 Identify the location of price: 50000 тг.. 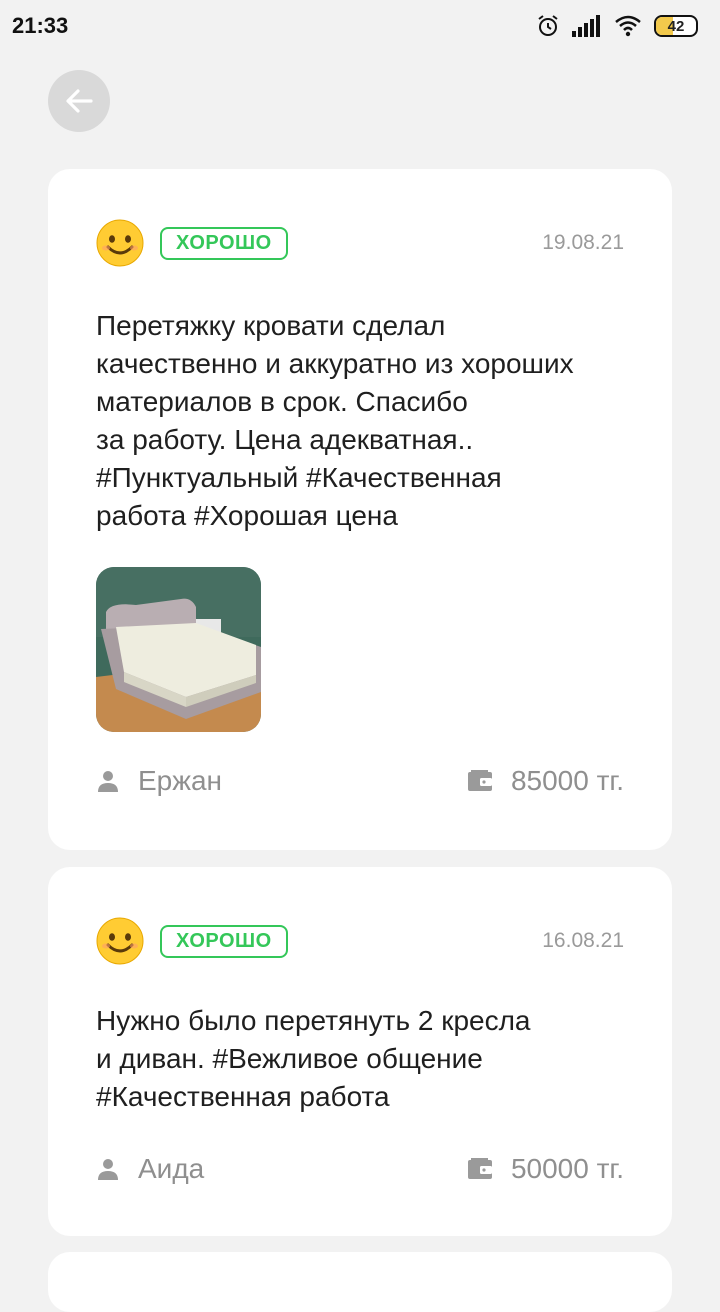
(545, 1169).